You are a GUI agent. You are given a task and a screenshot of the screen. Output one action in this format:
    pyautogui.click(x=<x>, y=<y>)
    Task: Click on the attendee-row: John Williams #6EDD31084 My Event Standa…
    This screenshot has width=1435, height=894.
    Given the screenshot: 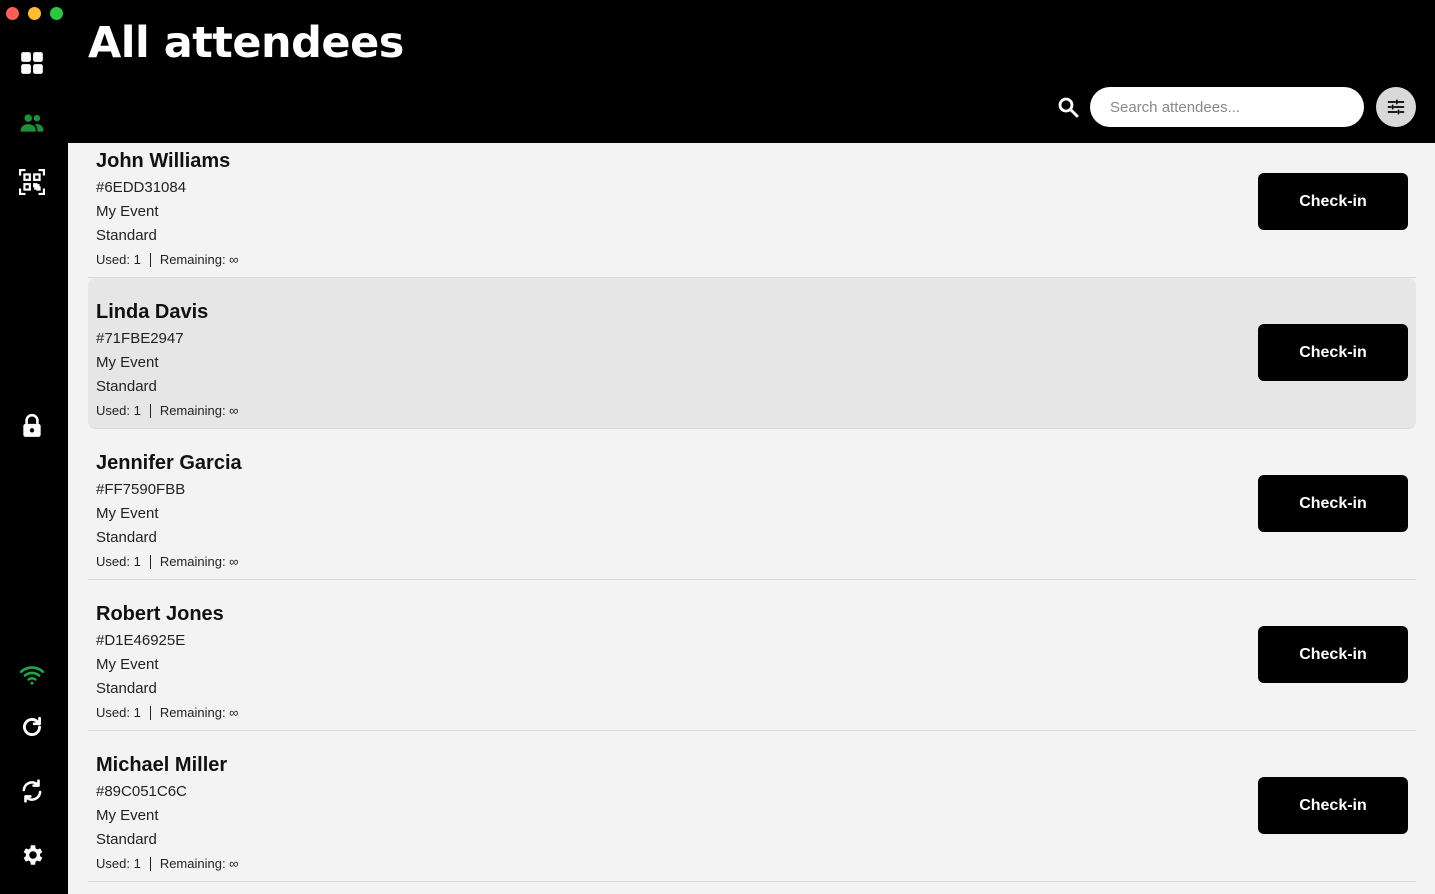 What is the action you would take?
    pyautogui.click(x=752, y=210)
    